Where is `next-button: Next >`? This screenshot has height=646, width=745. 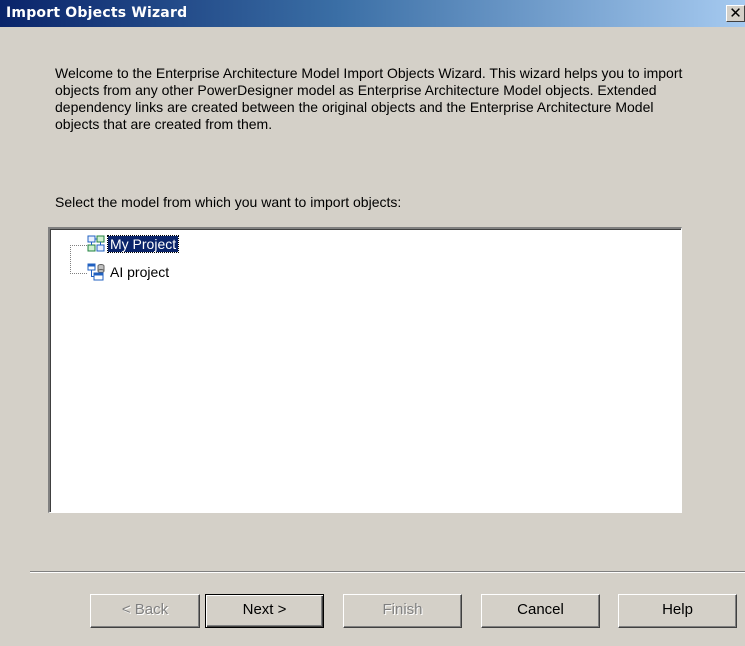 next-button: Next > is located at coordinates (264, 611).